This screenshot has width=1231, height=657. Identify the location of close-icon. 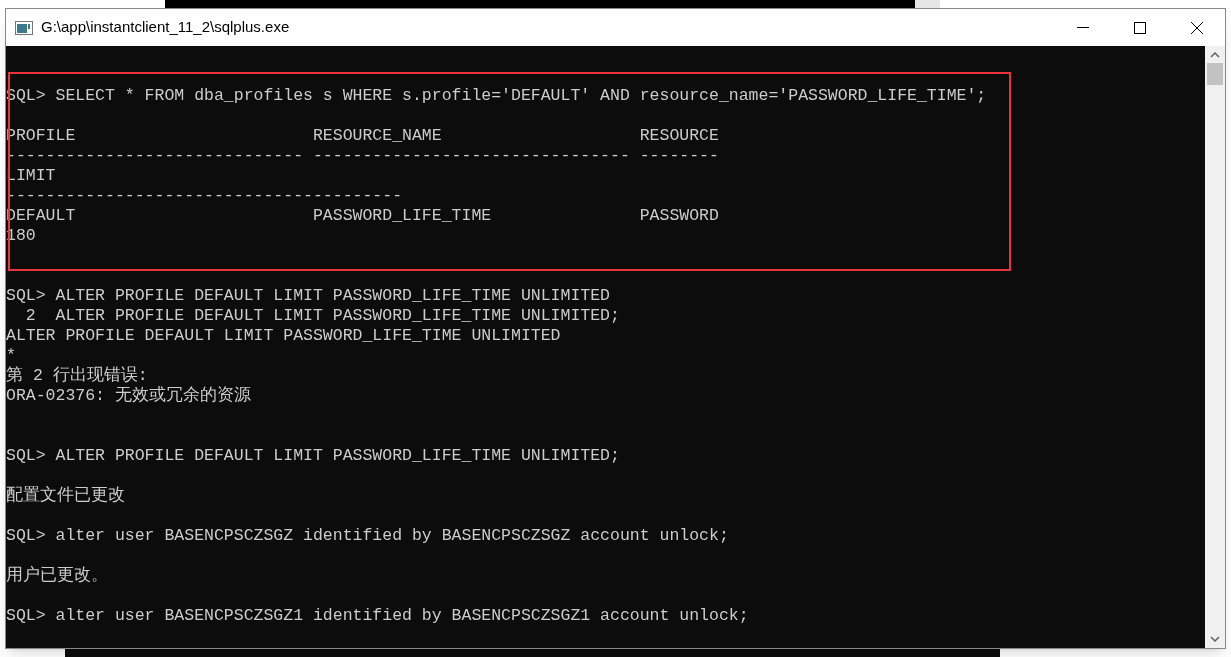
(1196, 27).